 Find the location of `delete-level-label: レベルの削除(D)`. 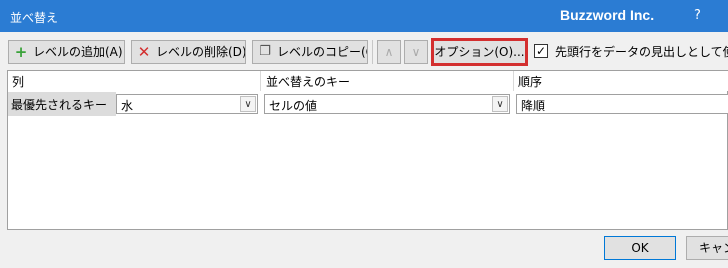

delete-level-label: レベルの削除(D) is located at coordinates (201, 52).